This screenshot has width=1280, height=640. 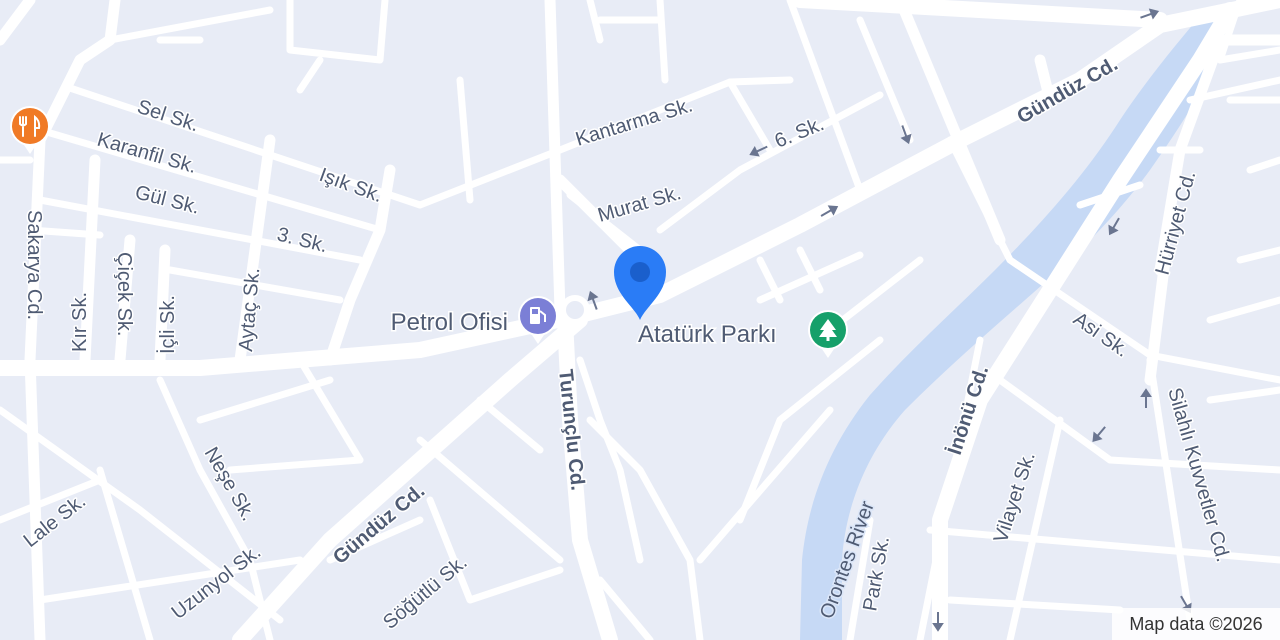 What do you see at coordinates (449, 323) in the screenshot?
I see `poi-label-petrol-ofisi: Petrol Ofisi` at bounding box center [449, 323].